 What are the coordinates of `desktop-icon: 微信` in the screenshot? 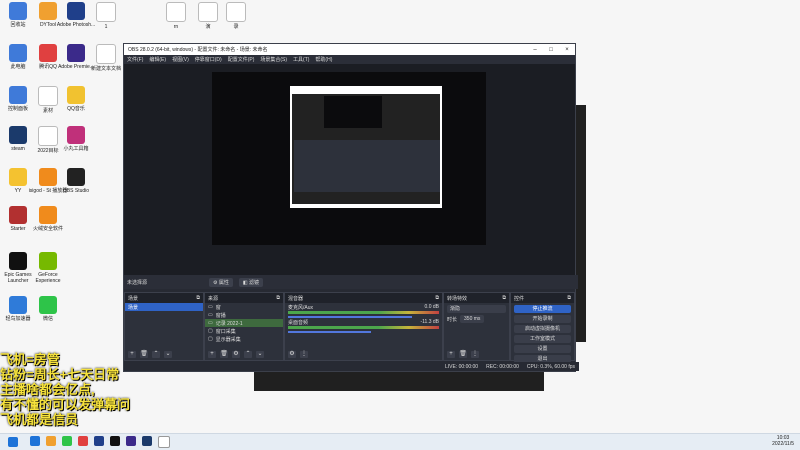 It's located at (48, 309).